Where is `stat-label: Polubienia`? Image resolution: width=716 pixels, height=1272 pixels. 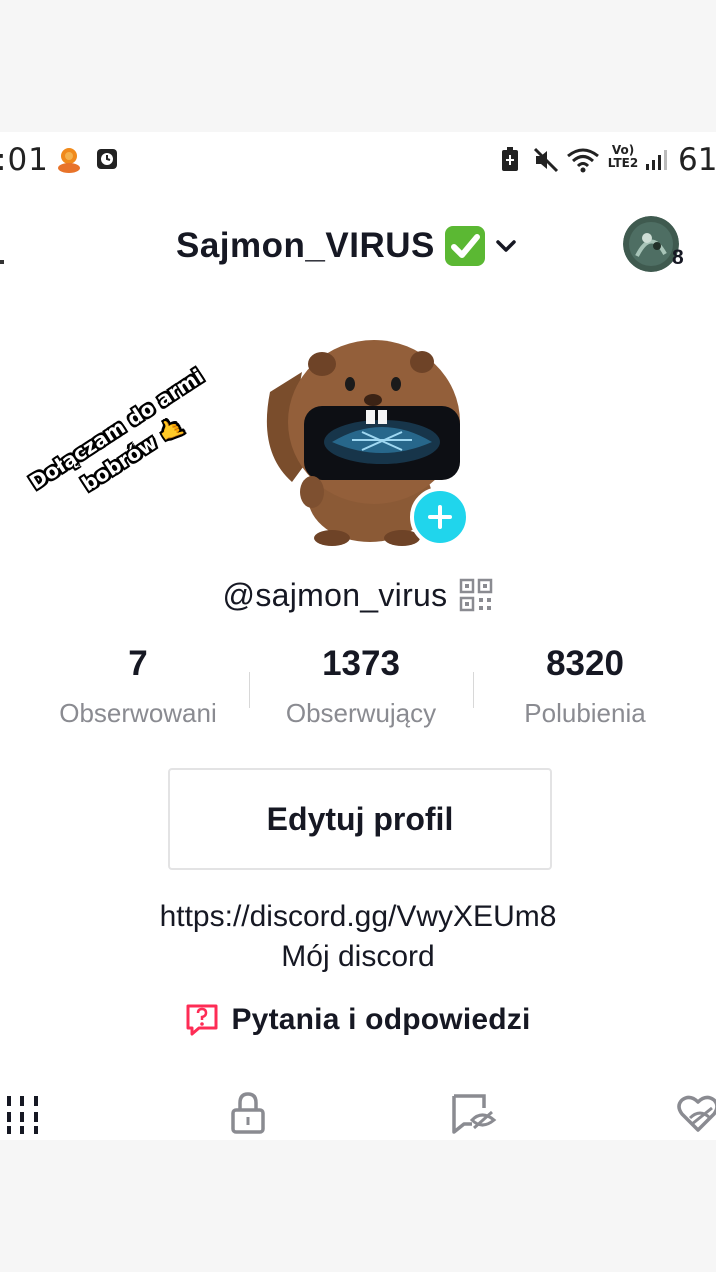
stat-label: Polubienia is located at coordinates (585, 713).